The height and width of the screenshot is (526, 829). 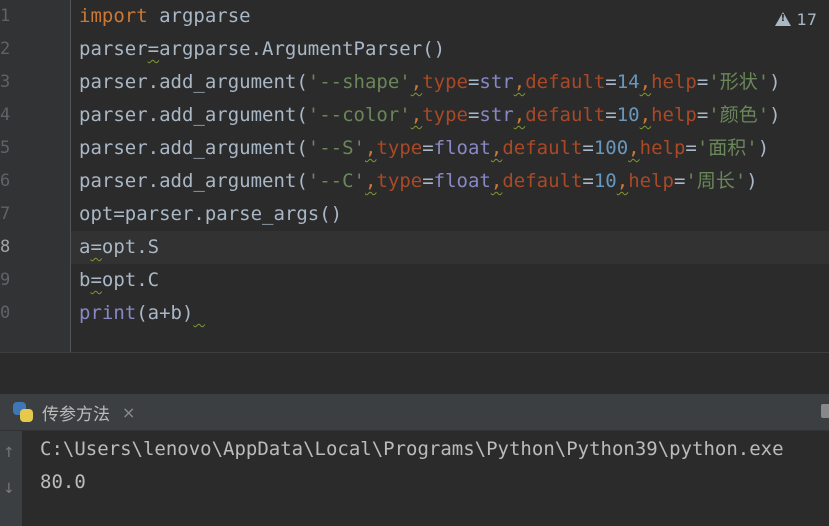 I want to click on code-token: parser, so click(x=113, y=49).